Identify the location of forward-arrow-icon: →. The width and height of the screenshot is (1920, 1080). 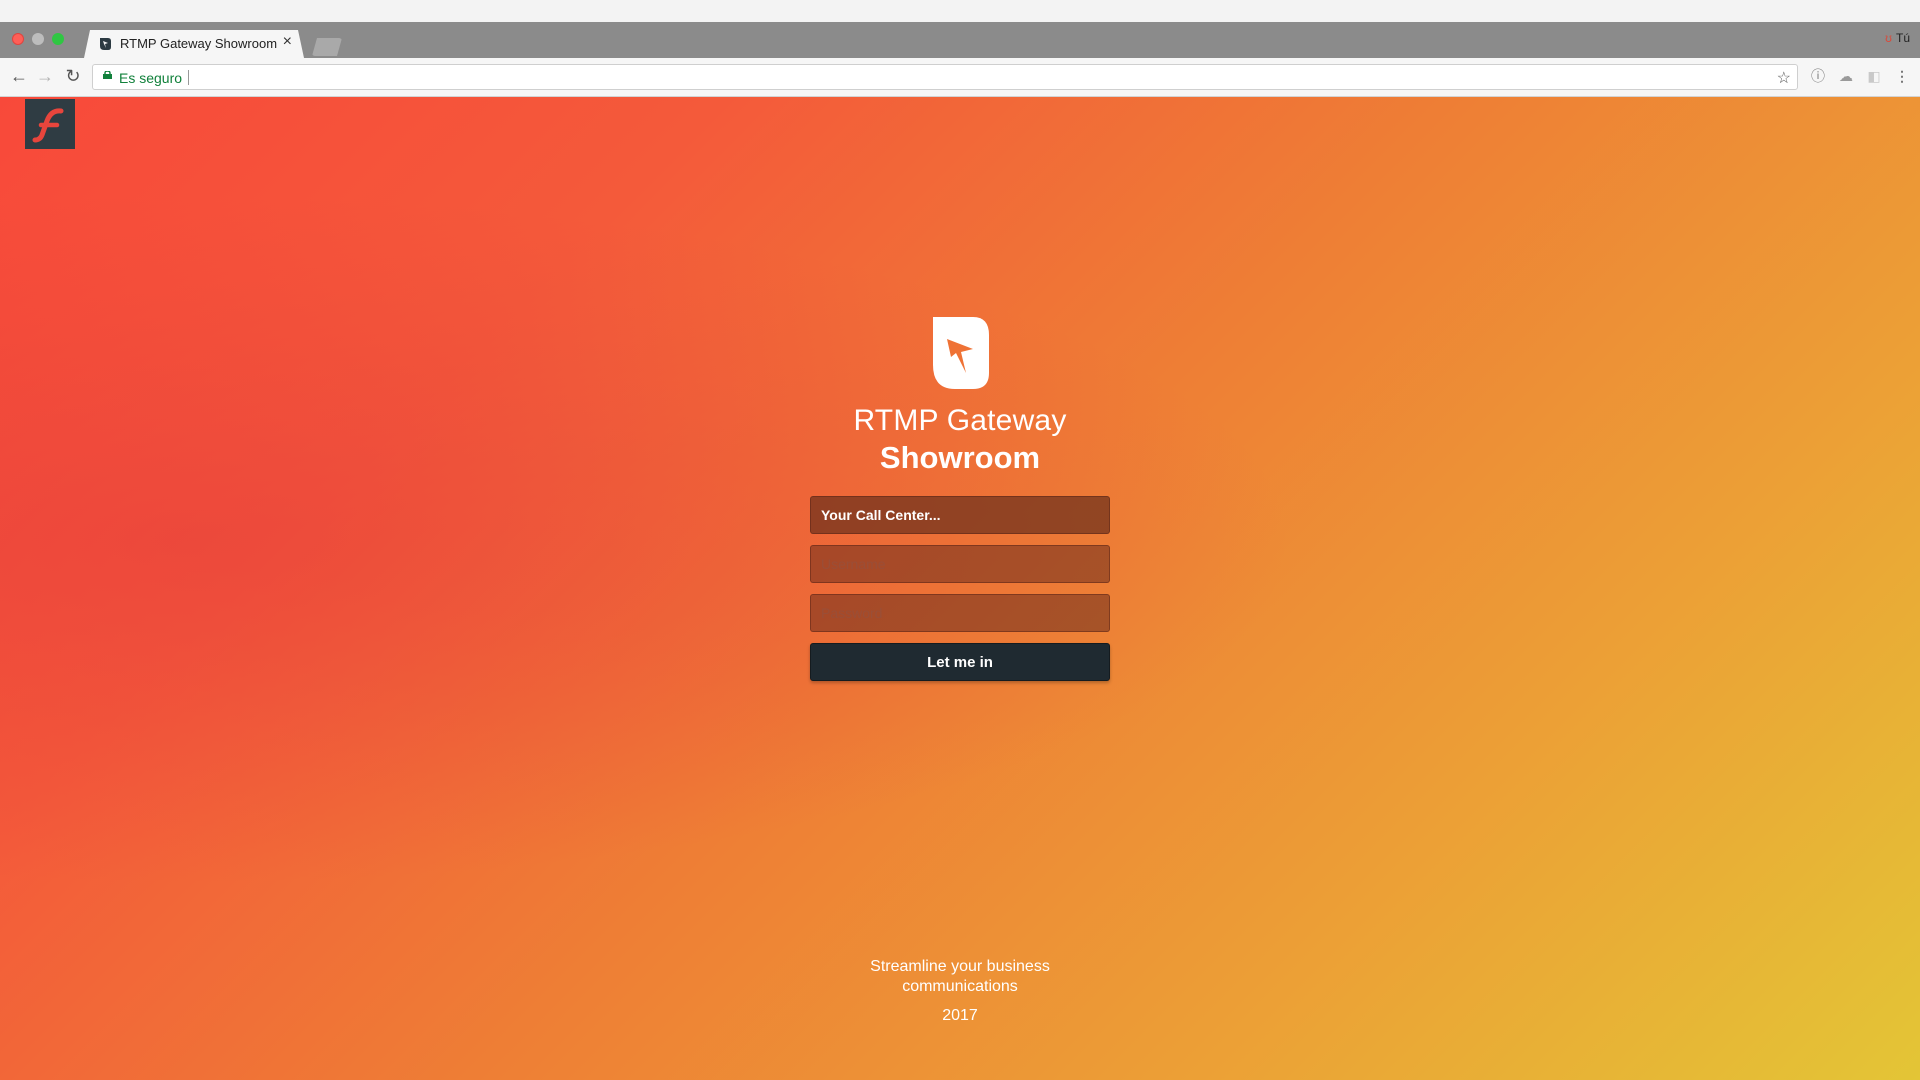
(45, 76).